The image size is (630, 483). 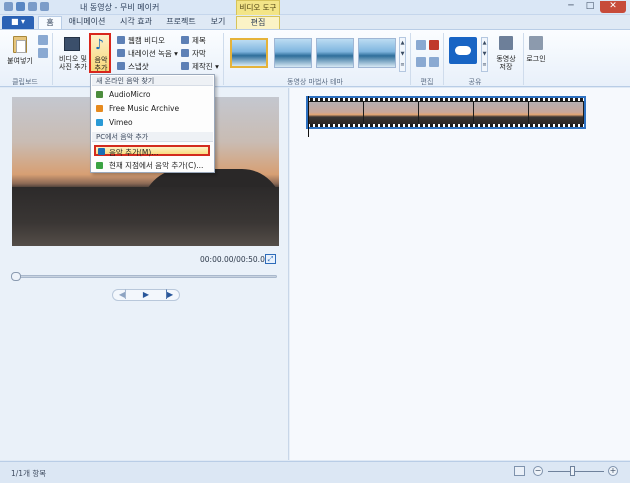 I want to click on theme-gallery-scroll: ▲ ▼ ≡, so click(x=402, y=54).